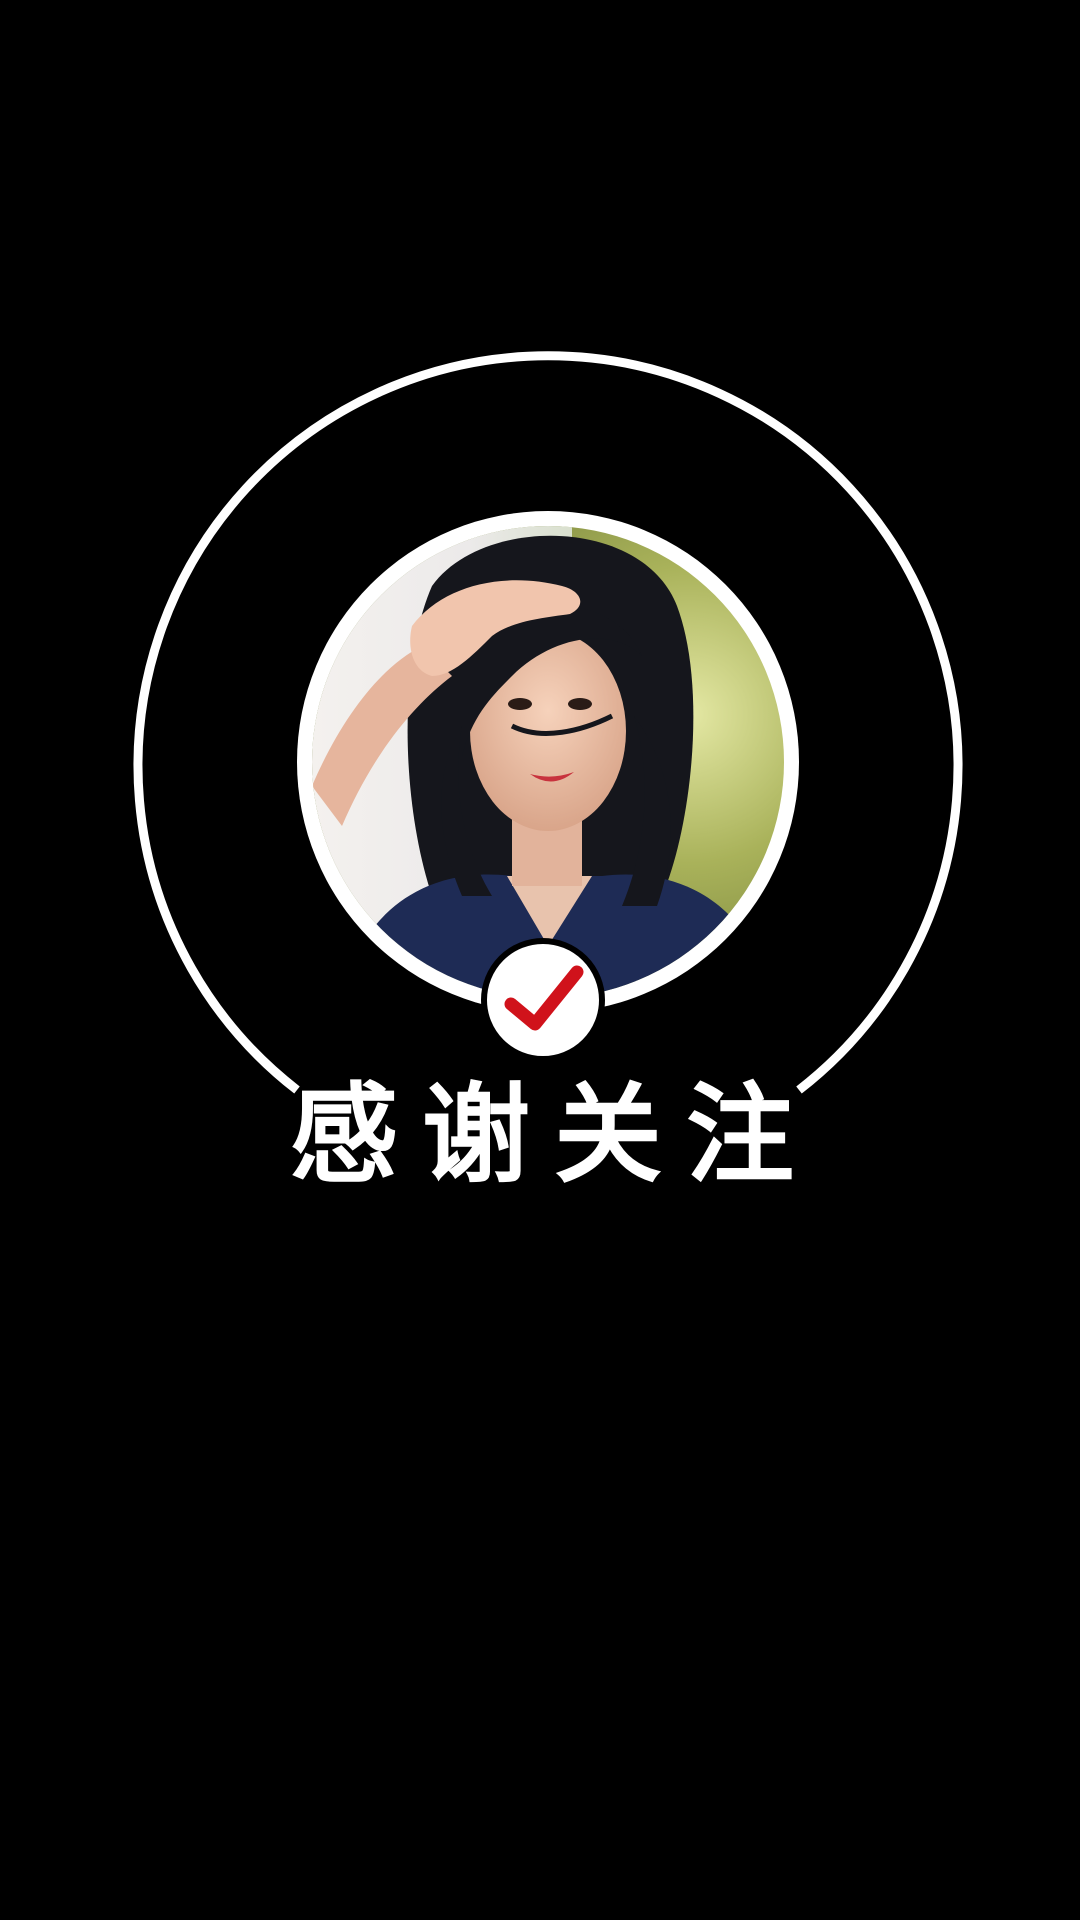  I want to click on check-icon, so click(544, 998).